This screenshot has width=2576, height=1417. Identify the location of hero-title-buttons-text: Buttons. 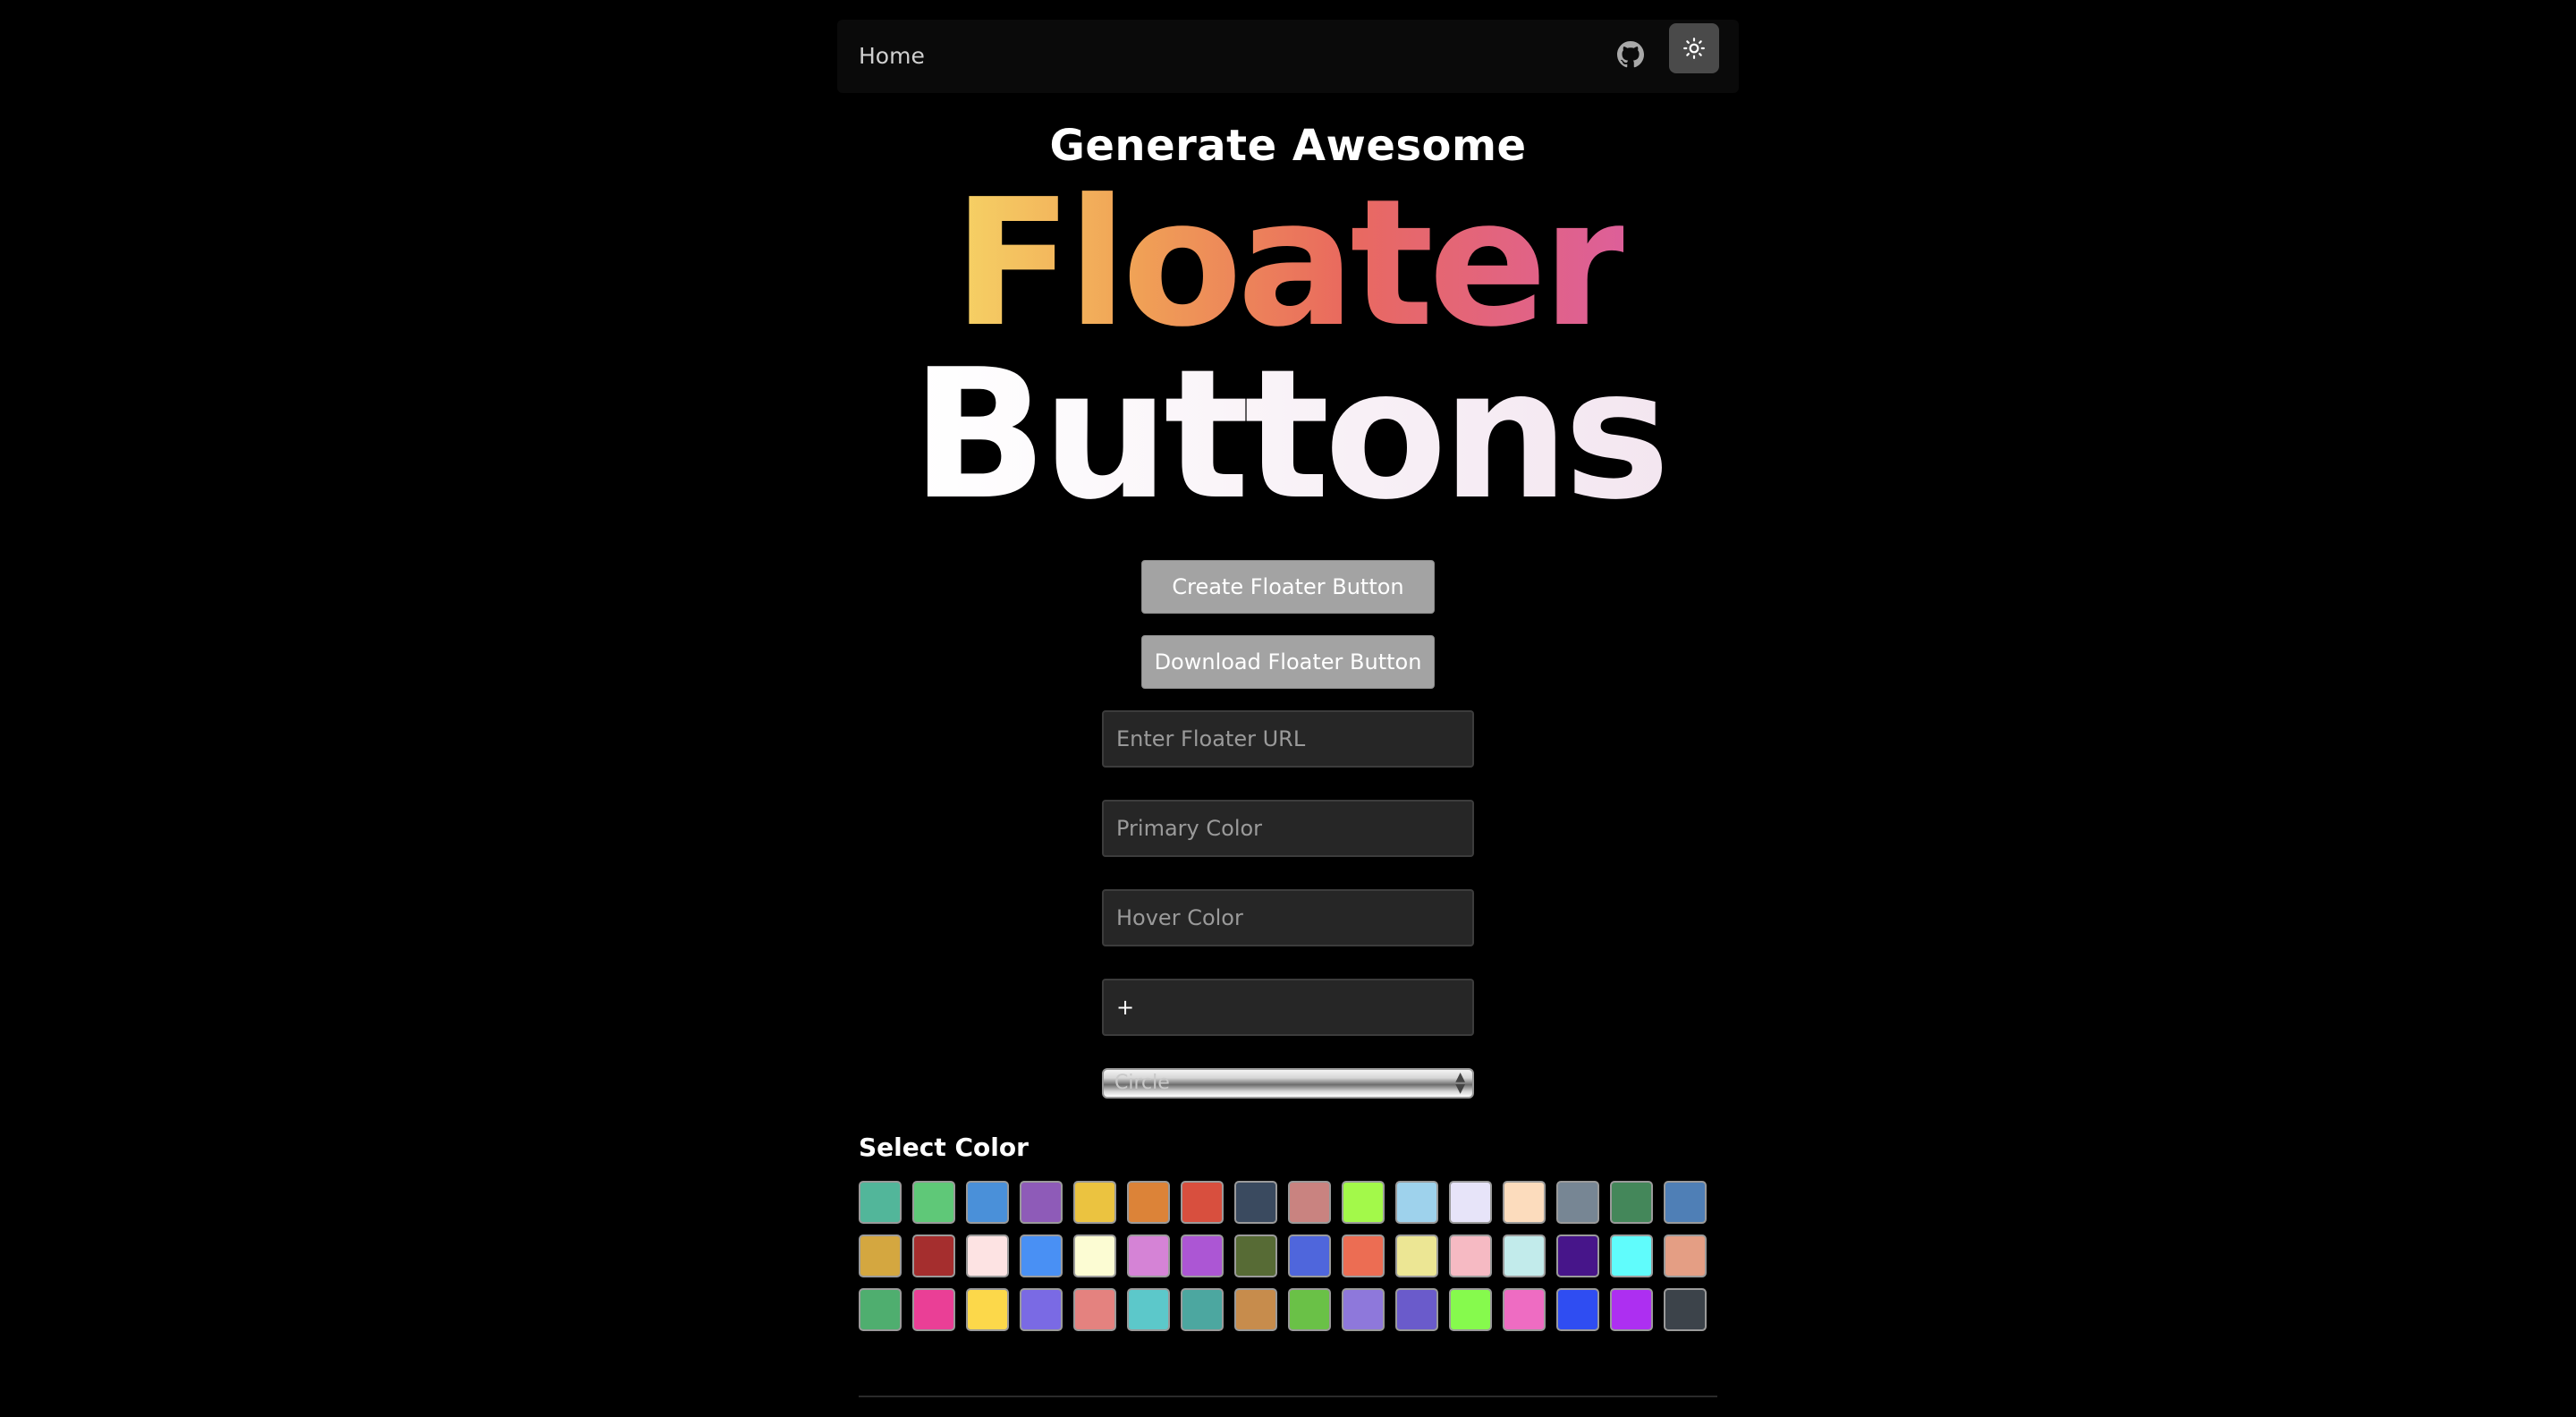
(1291, 435).